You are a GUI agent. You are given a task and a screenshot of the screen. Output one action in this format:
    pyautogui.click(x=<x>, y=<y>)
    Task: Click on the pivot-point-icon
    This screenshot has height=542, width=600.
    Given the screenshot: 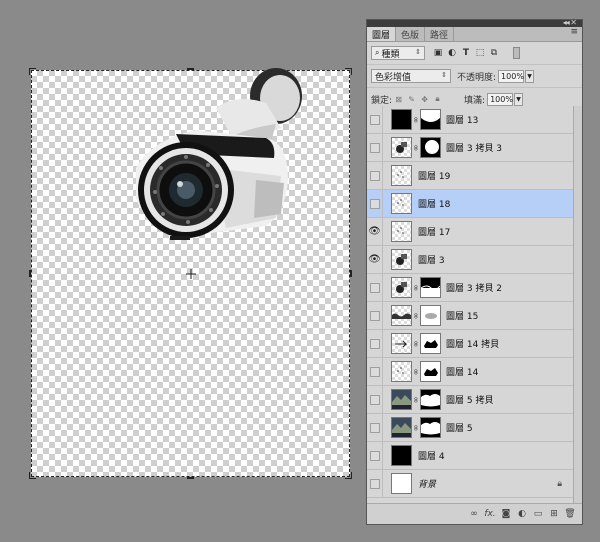 What is the action you would take?
    pyautogui.click(x=191, y=274)
    